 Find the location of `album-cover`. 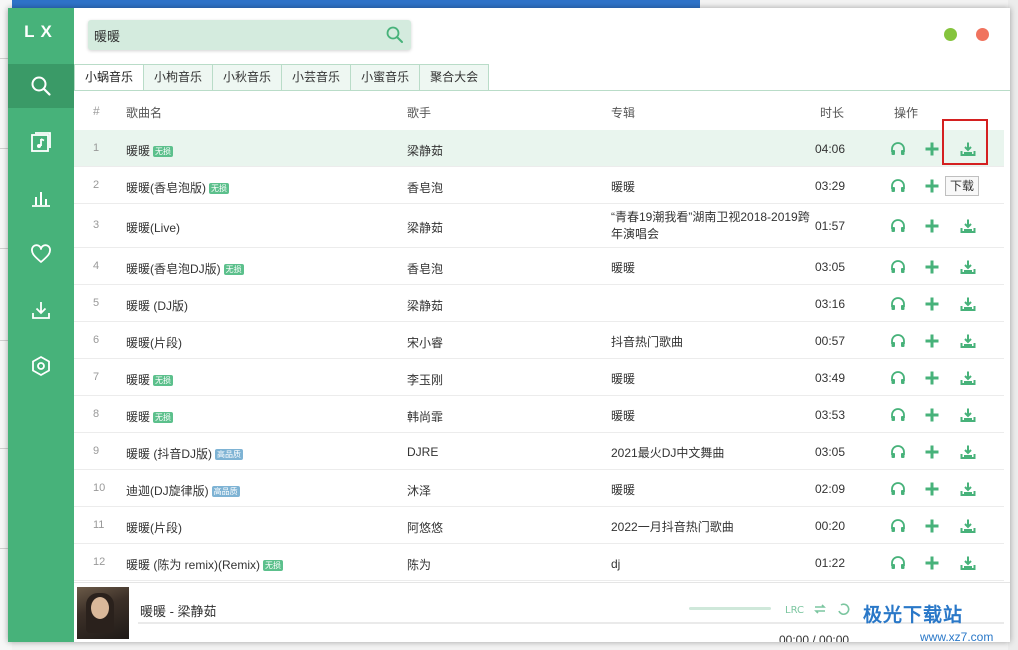

album-cover is located at coordinates (103, 613).